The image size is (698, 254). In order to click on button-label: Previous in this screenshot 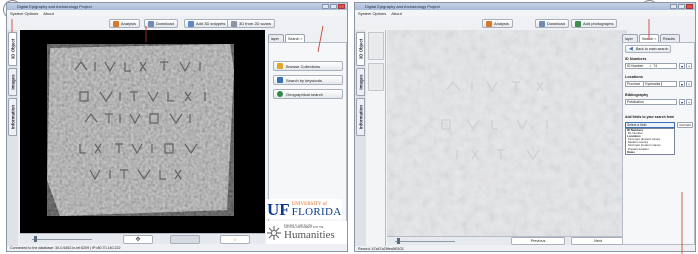, I will do `click(538, 241)`.